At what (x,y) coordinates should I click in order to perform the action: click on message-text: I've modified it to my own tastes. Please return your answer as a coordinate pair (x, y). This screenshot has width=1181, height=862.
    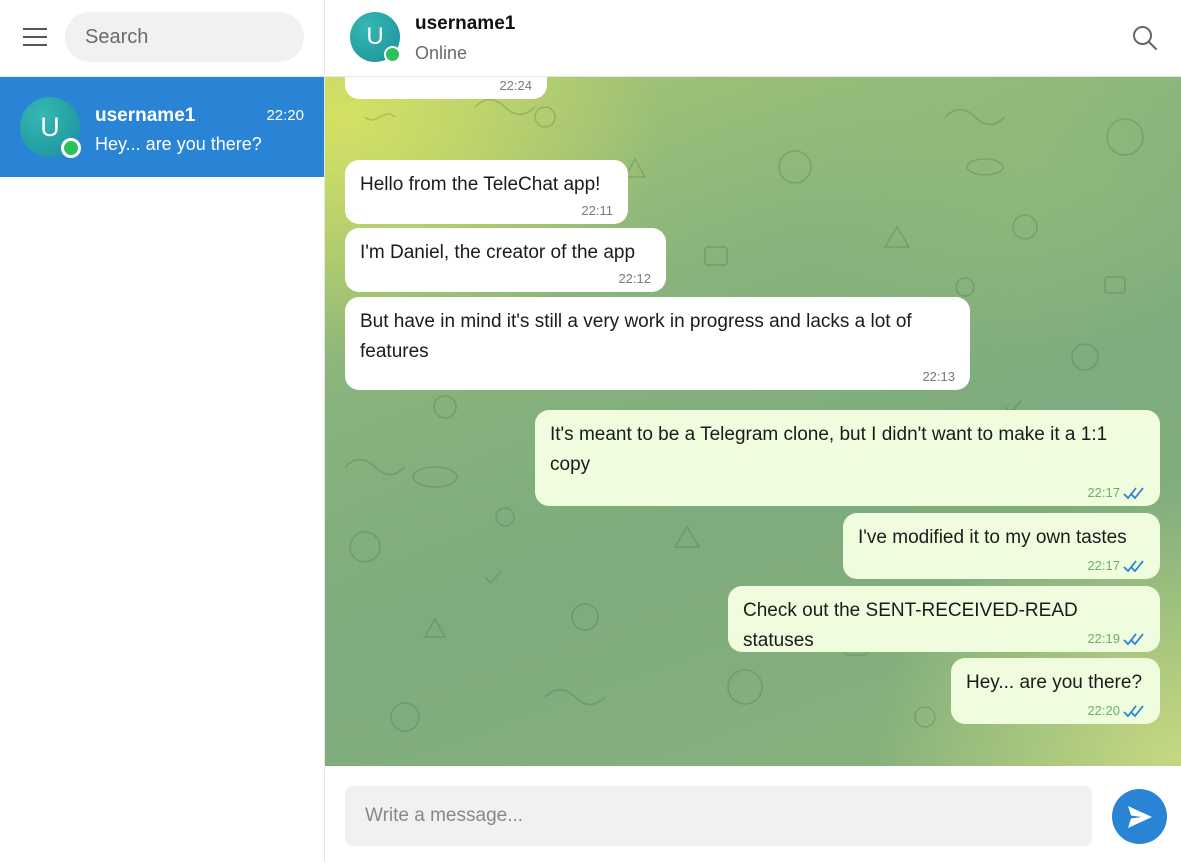
    Looking at the image, I should click on (992, 537).